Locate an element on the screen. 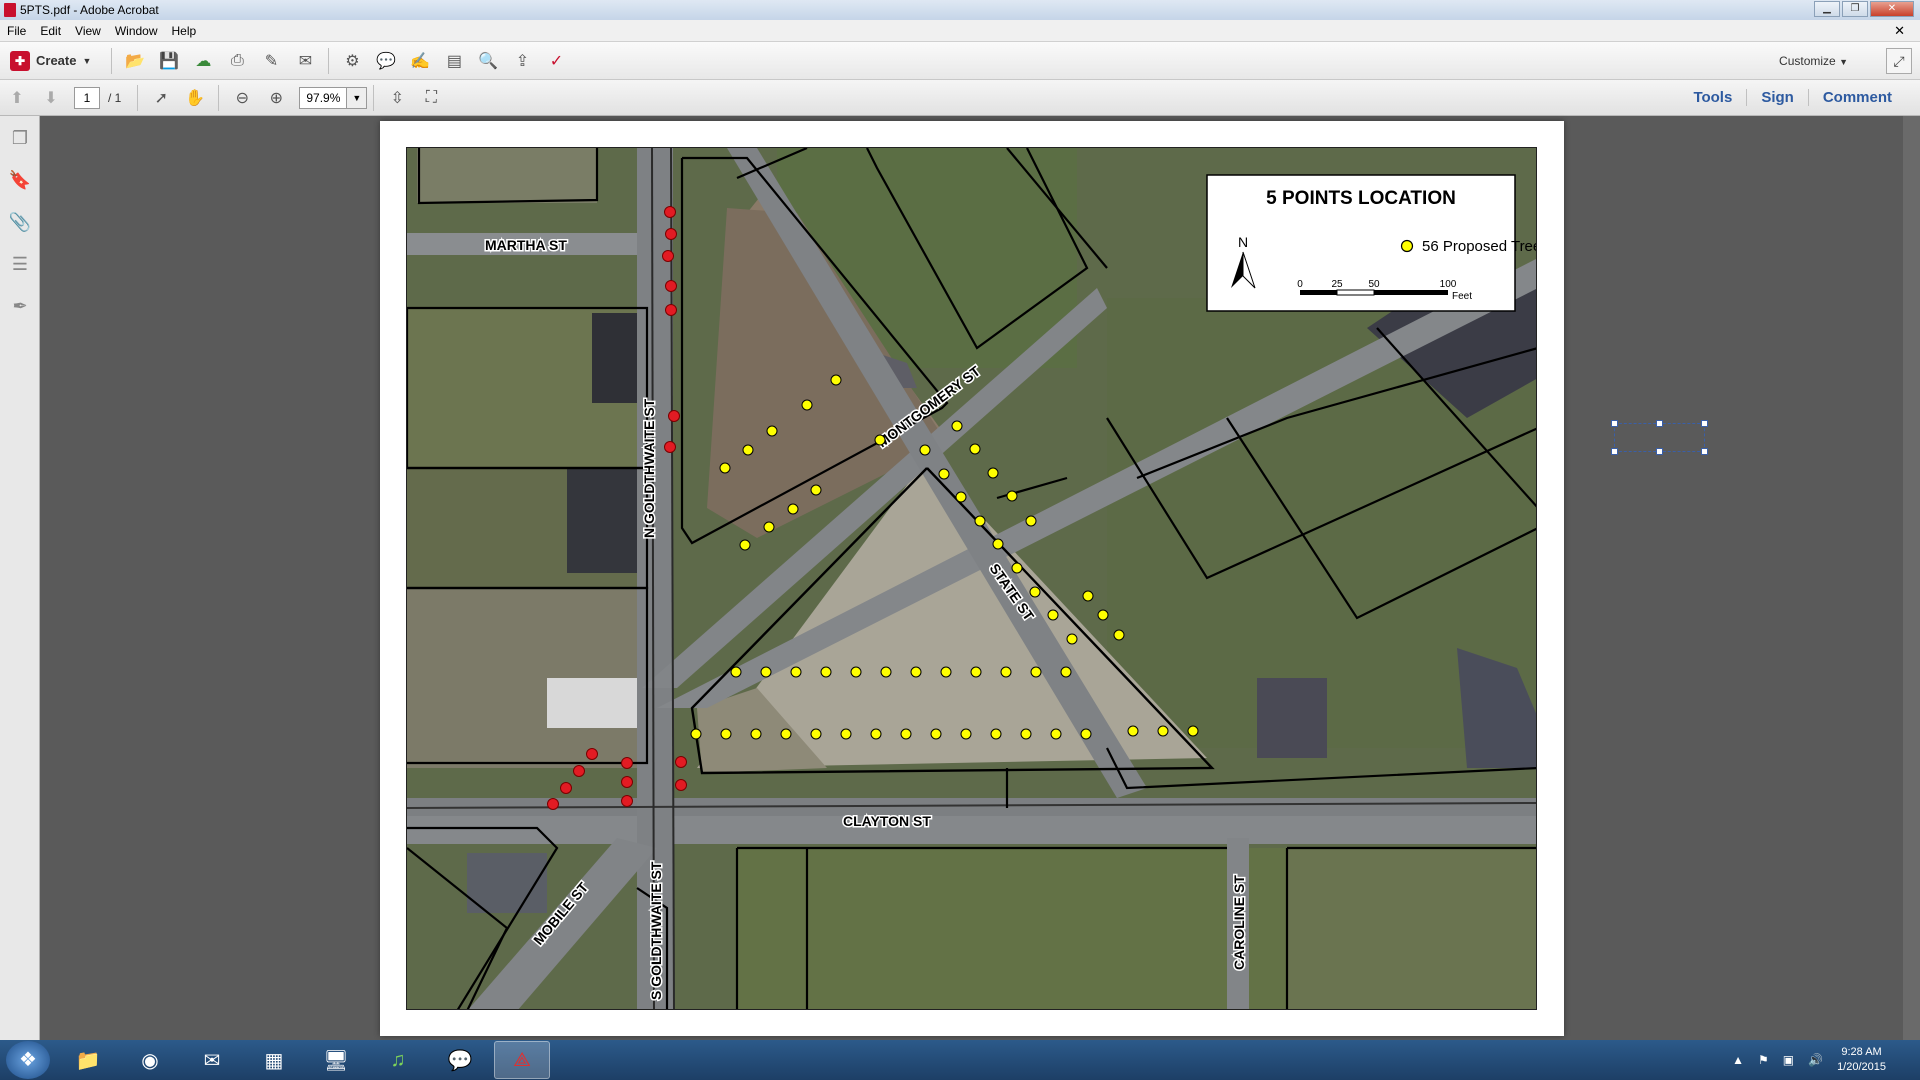 The height and width of the screenshot is (1080, 1920). svg-text: Feet is located at coordinates (1462, 296).